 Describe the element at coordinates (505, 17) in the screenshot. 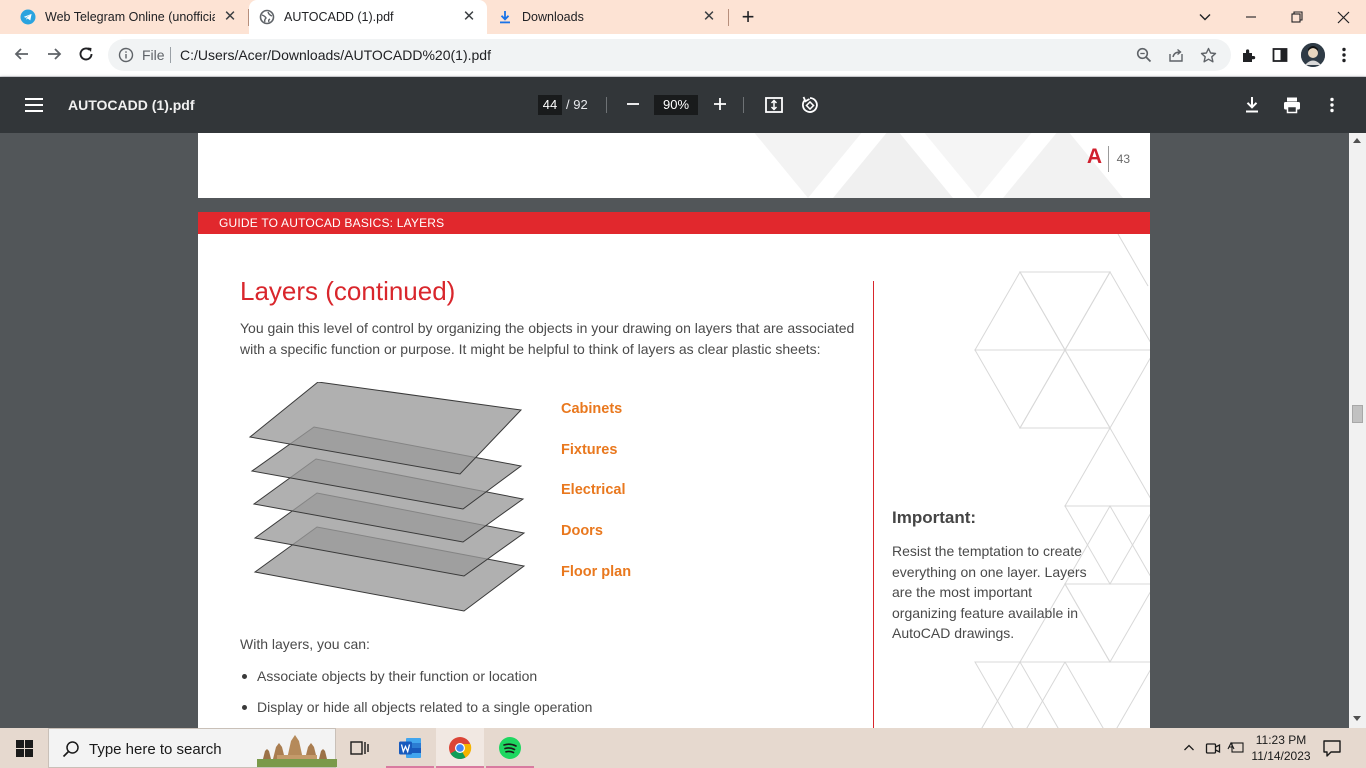

I see `download-icon` at that location.